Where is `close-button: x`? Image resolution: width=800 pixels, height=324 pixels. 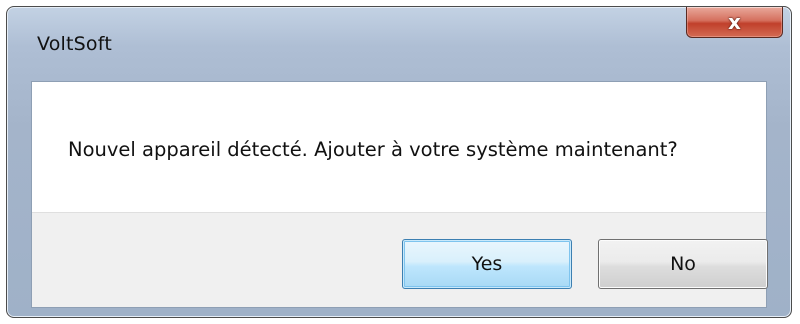
close-button: x is located at coordinates (734, 22).